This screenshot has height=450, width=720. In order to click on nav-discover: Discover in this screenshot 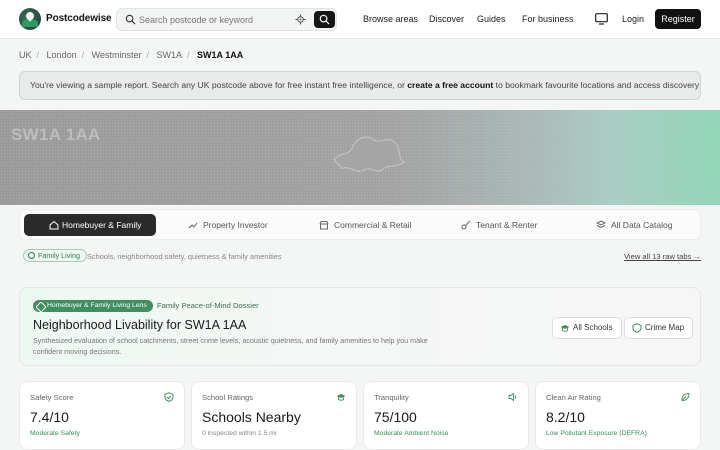, I will do `click(446, 19)`.